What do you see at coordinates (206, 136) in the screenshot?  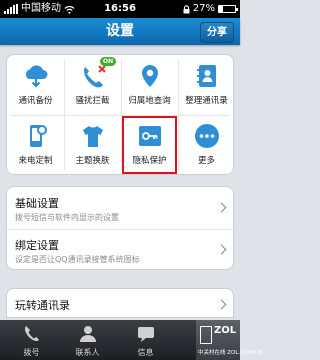 I see `more-dots-icon` at bounding box center [206, 136].